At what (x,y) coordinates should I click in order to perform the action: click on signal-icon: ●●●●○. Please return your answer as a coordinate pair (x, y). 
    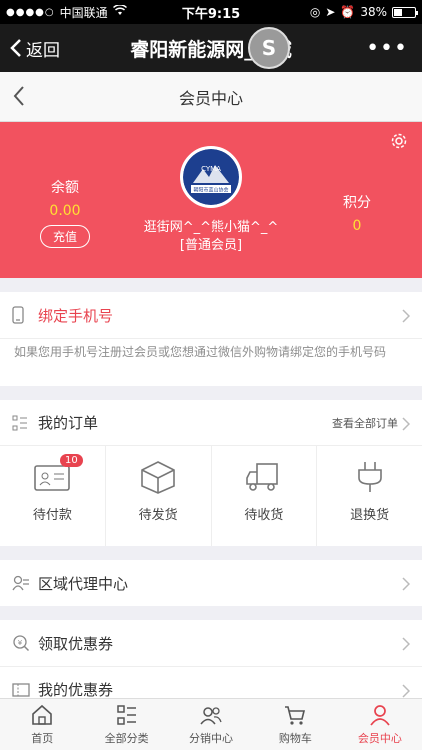
    Looking at the image, I should click on (30, 12).